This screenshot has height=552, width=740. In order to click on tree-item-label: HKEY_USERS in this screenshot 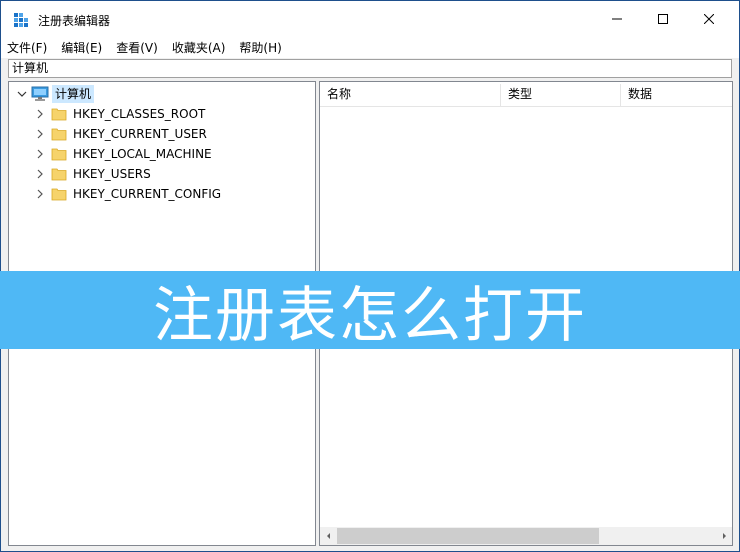, I will do `click(112, 174)`.